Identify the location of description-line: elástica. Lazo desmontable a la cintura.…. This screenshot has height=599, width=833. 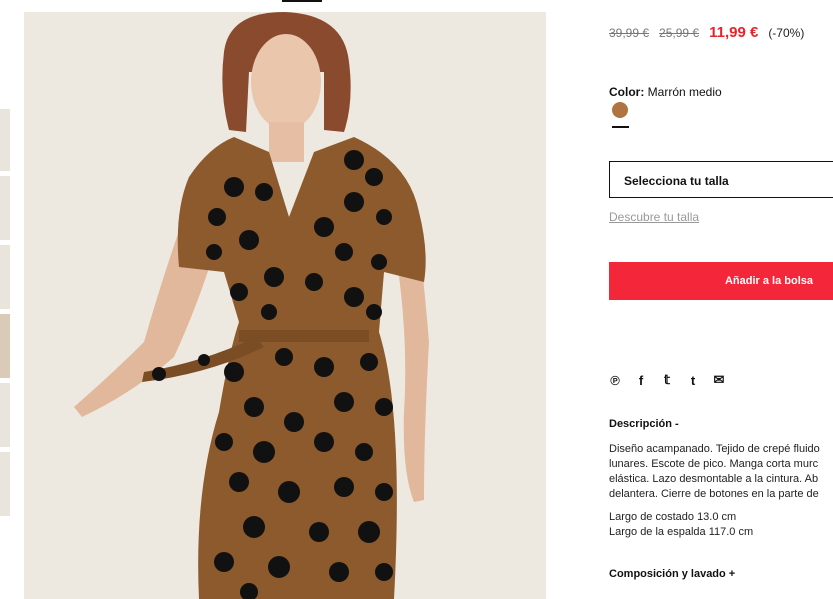
(714, 479).